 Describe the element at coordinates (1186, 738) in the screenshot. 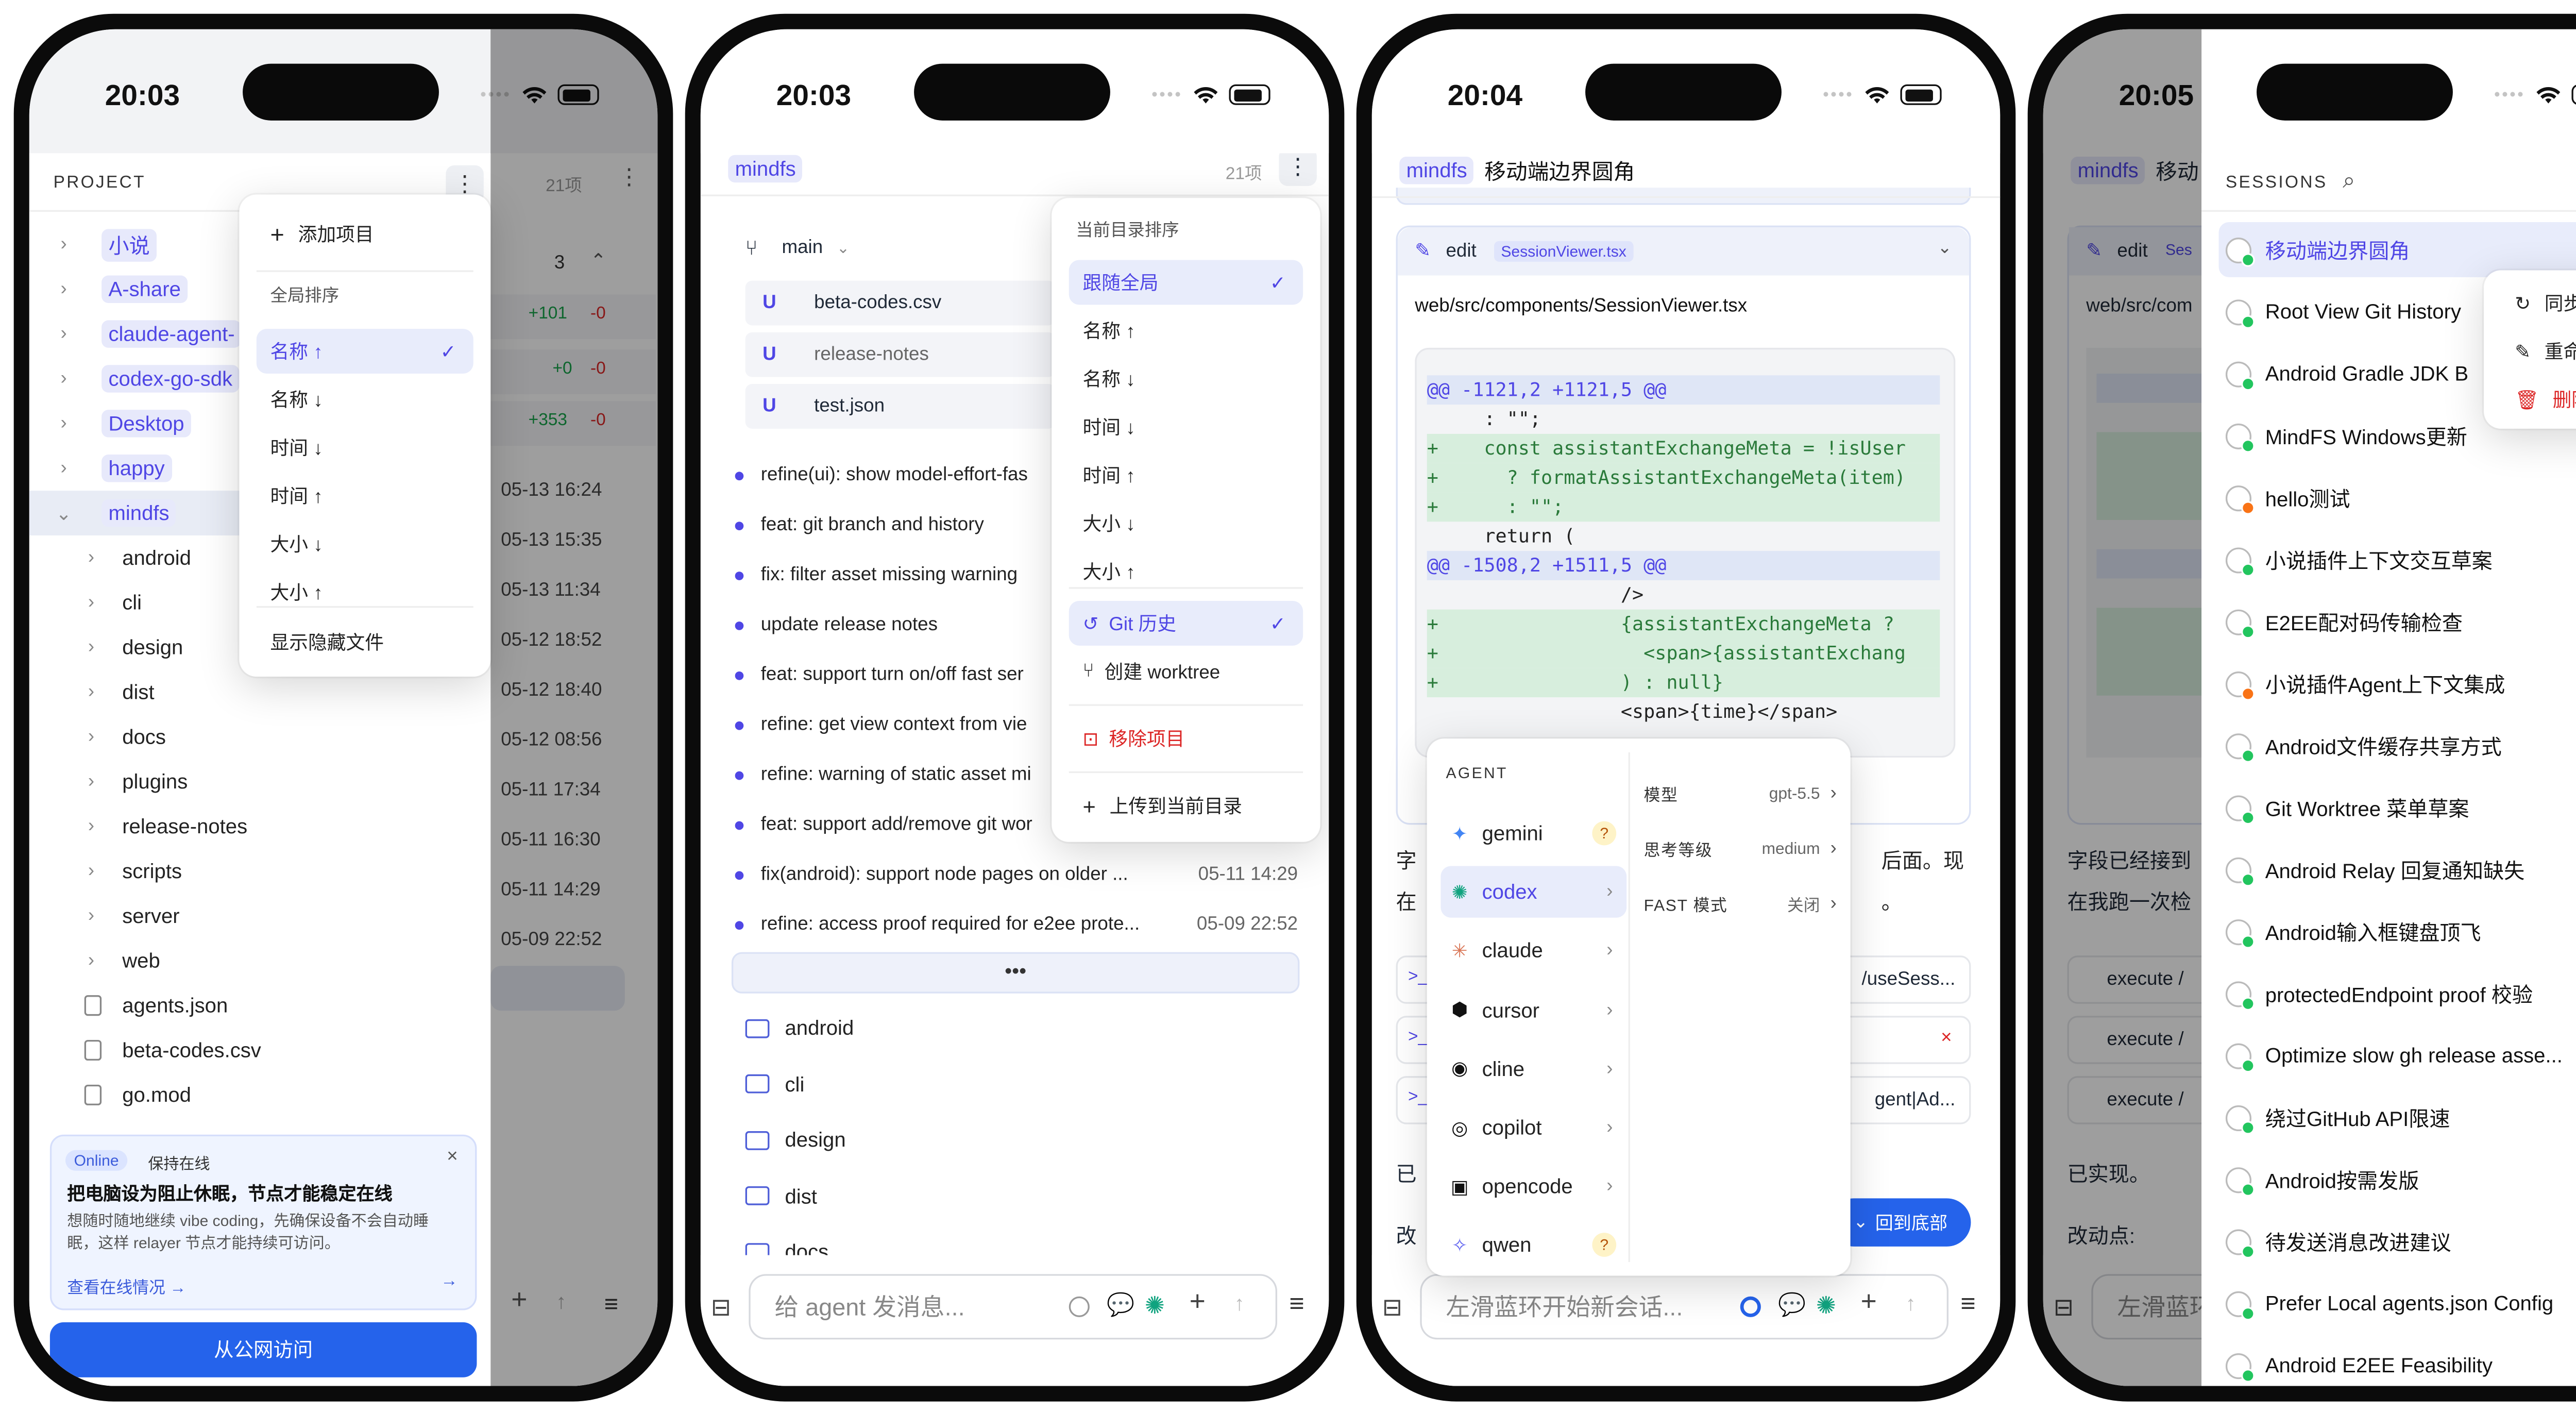

I see `remove-project-item: ⊡ 移除项目` at that location.